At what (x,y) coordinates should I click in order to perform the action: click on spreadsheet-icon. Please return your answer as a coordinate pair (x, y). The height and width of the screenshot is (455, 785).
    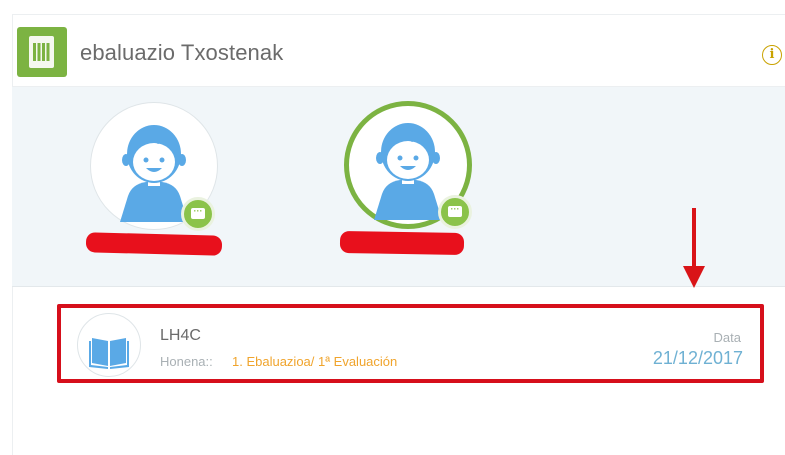
    Looking at the image, I should click on (42, 52).